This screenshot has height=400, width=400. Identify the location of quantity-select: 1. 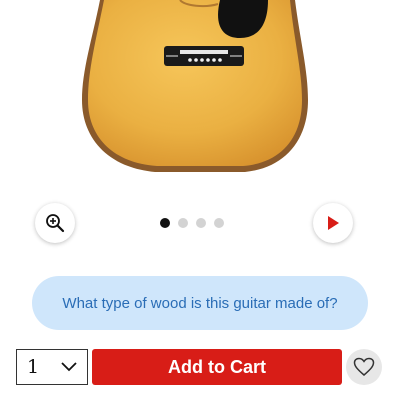
(52, 367).